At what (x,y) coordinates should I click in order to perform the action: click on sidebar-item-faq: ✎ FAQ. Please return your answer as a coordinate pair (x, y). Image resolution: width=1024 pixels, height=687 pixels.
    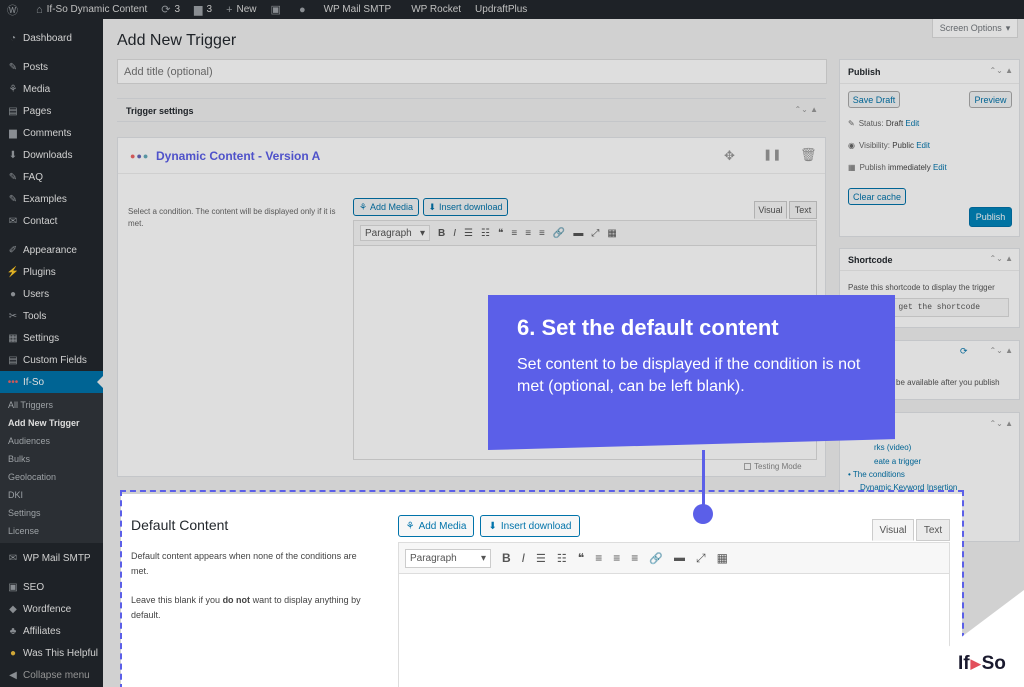
    Looking at the image, I should click on (51, 177).